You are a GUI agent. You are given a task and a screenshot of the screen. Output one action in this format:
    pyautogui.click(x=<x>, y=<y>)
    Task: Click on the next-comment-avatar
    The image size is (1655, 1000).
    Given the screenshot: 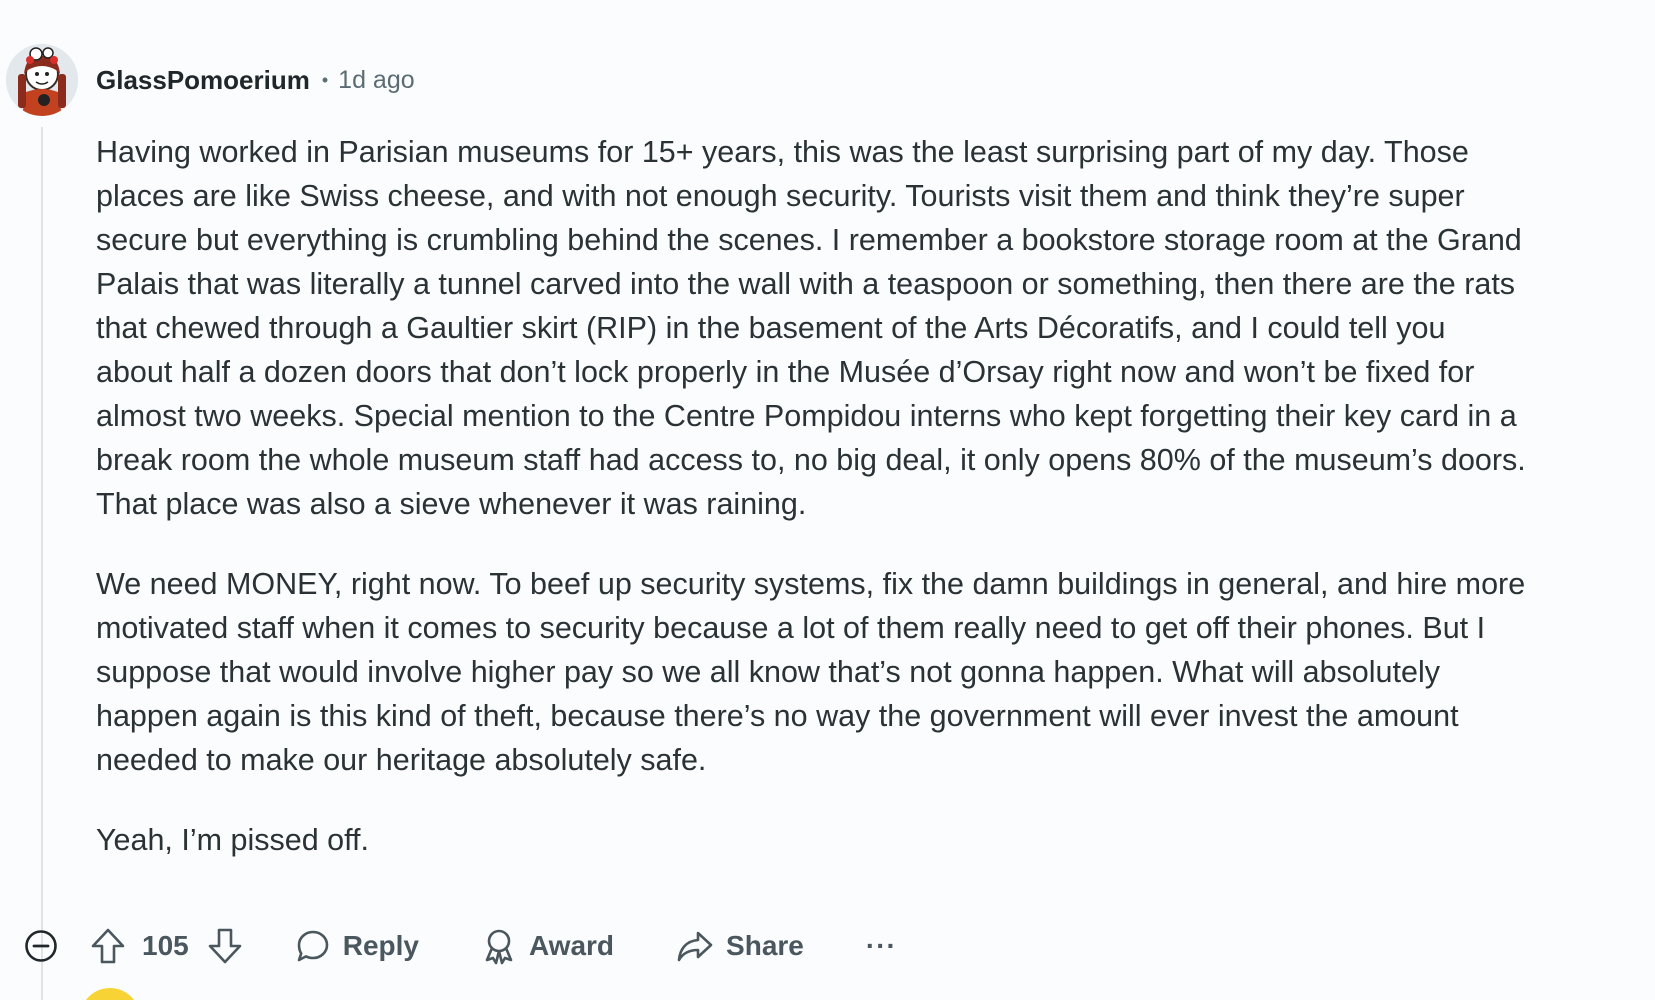 What is the action you would take?
    pyautogui.click(x=110, y=994)
    